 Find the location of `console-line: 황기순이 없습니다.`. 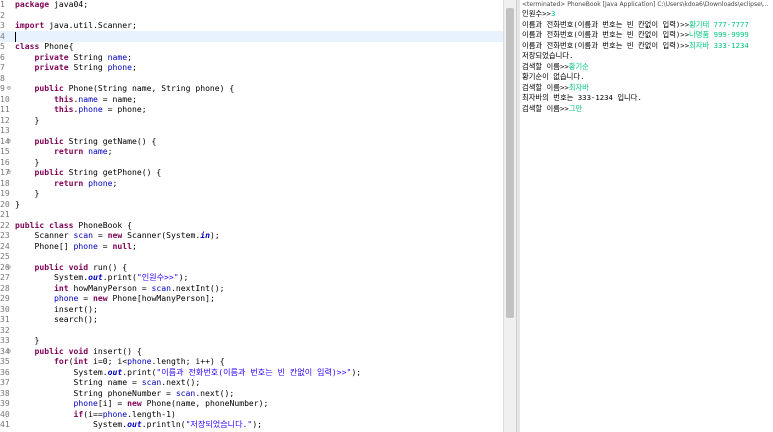

console-line: 황기순이 없습니다. is located at coordinates (553, 77).